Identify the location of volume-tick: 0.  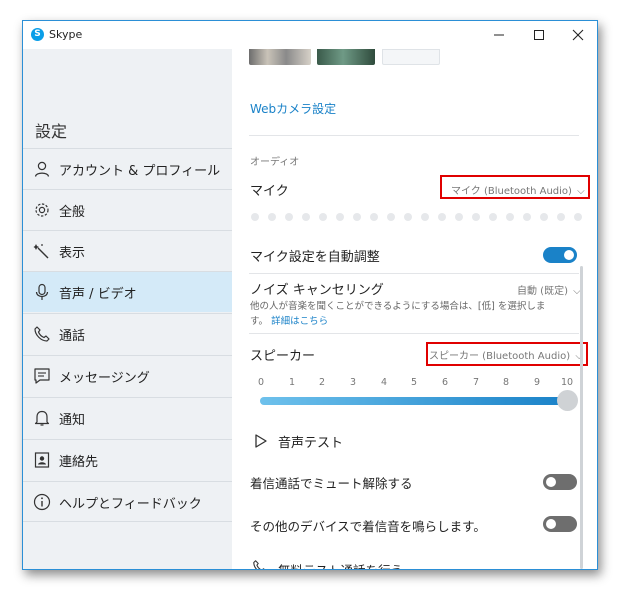
(261, 382).